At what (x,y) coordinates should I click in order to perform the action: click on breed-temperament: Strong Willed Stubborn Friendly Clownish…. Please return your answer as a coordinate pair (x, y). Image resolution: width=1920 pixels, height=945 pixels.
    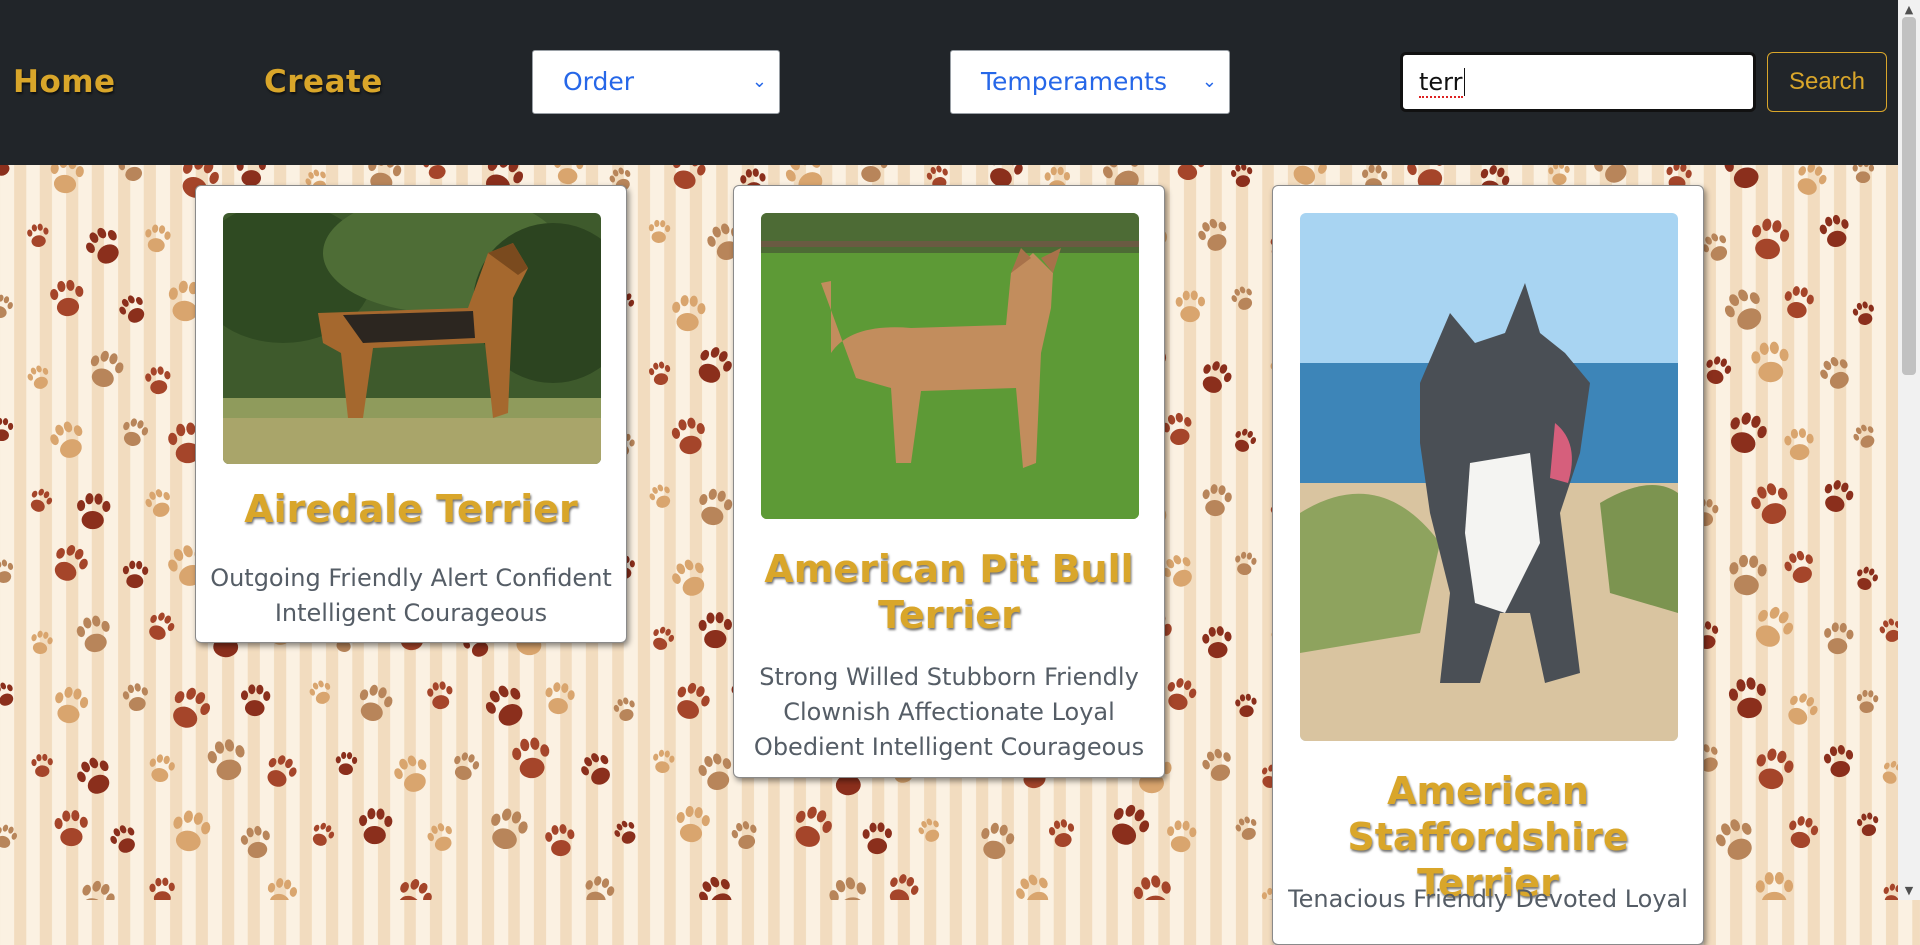
    Looking at the image, I should click on (949, 712).